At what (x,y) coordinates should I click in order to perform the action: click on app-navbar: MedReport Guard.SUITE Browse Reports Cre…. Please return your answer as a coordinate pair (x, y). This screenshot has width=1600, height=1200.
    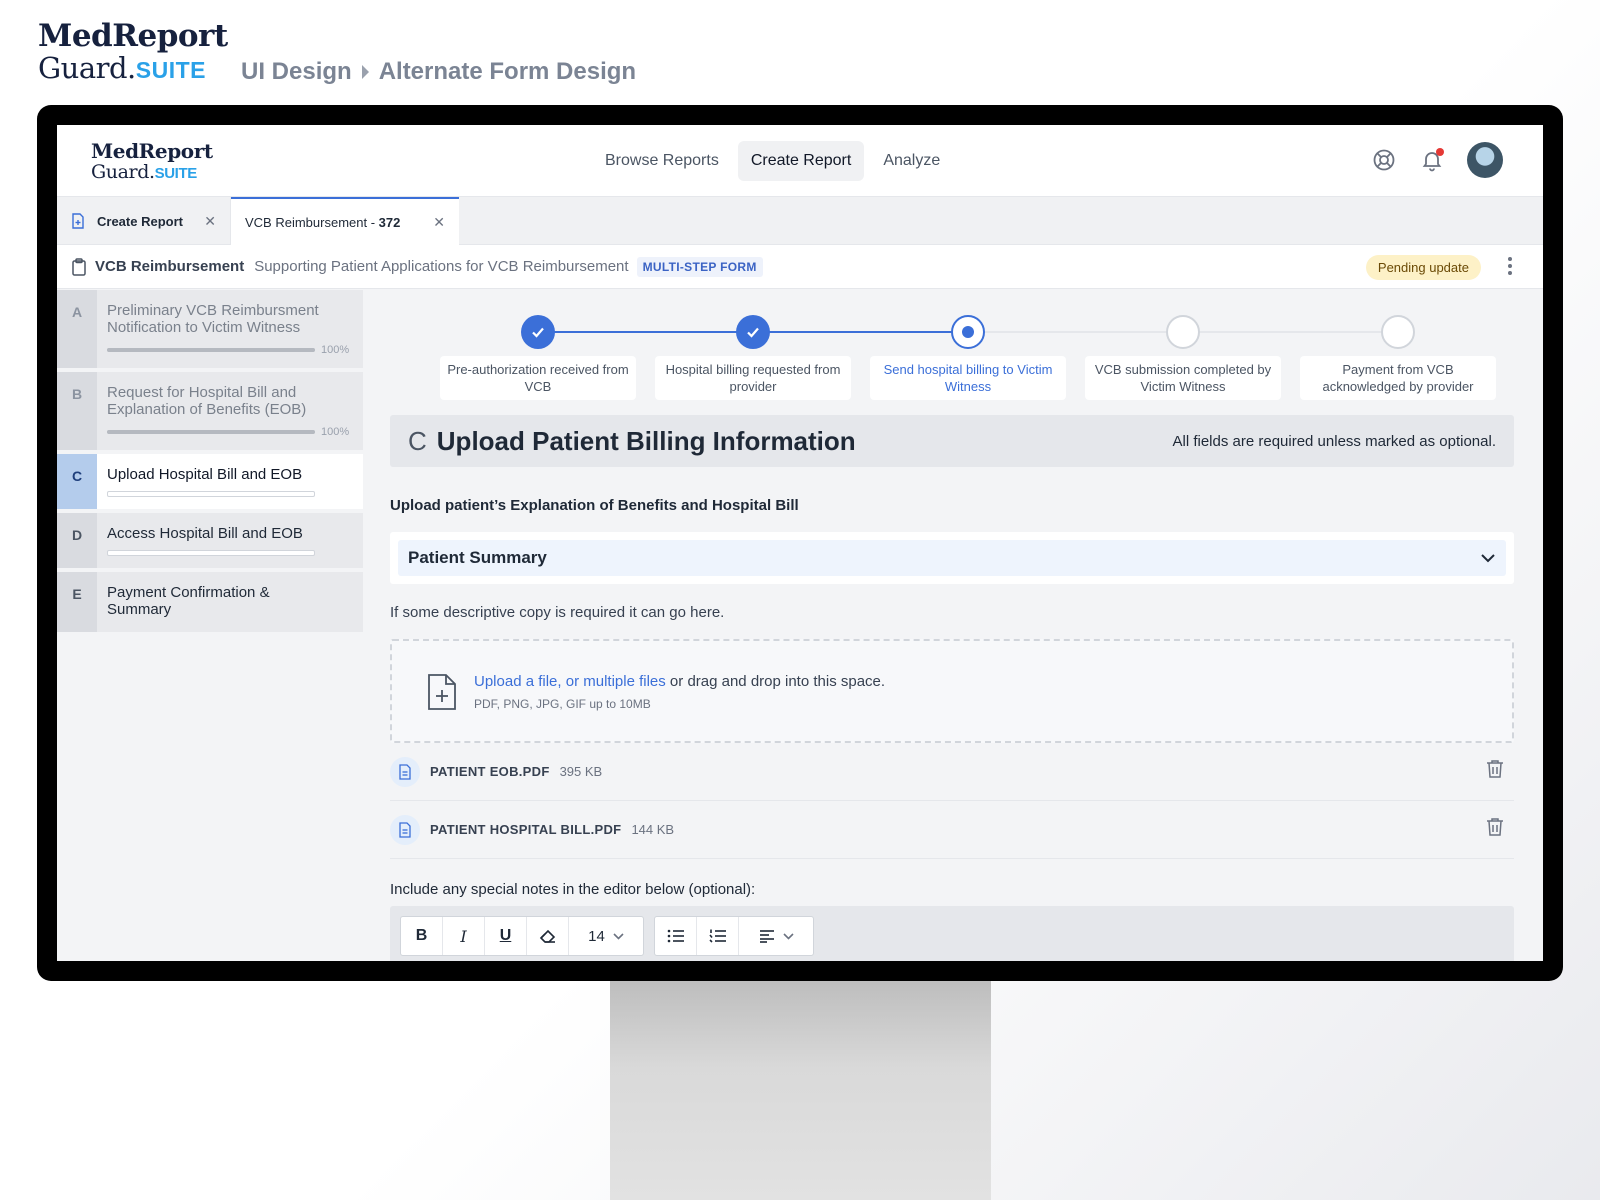
    Looking at the image, I should click on (800, 161).